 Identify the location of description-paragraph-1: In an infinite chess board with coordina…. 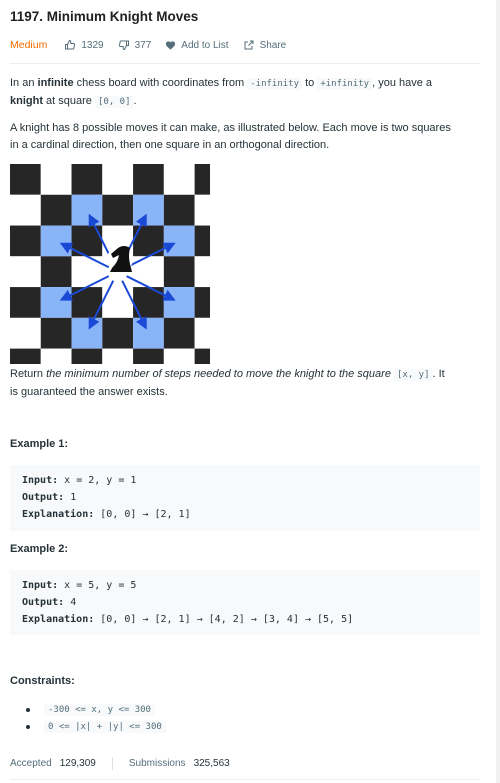
(221, 92).